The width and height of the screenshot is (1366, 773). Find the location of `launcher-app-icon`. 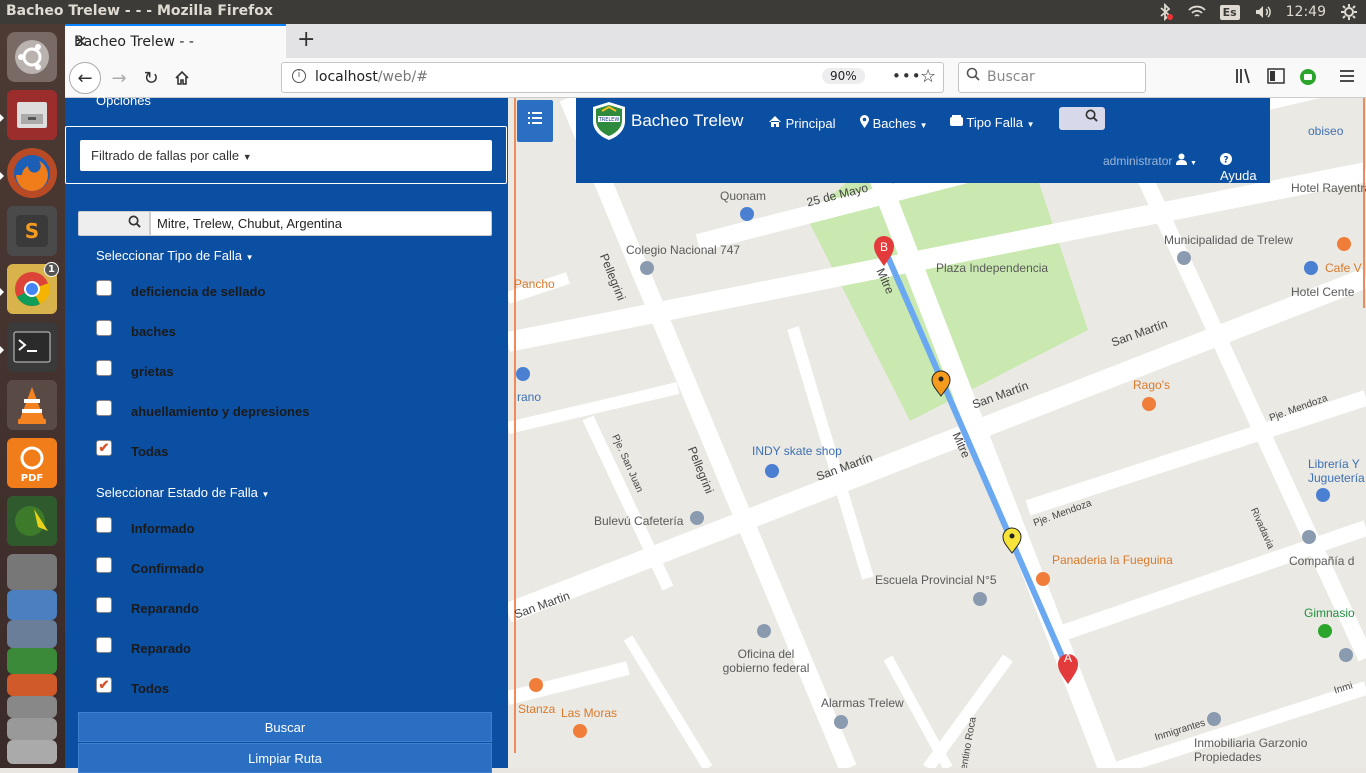

launcher-app-icon is located at coordinates (32, 729).